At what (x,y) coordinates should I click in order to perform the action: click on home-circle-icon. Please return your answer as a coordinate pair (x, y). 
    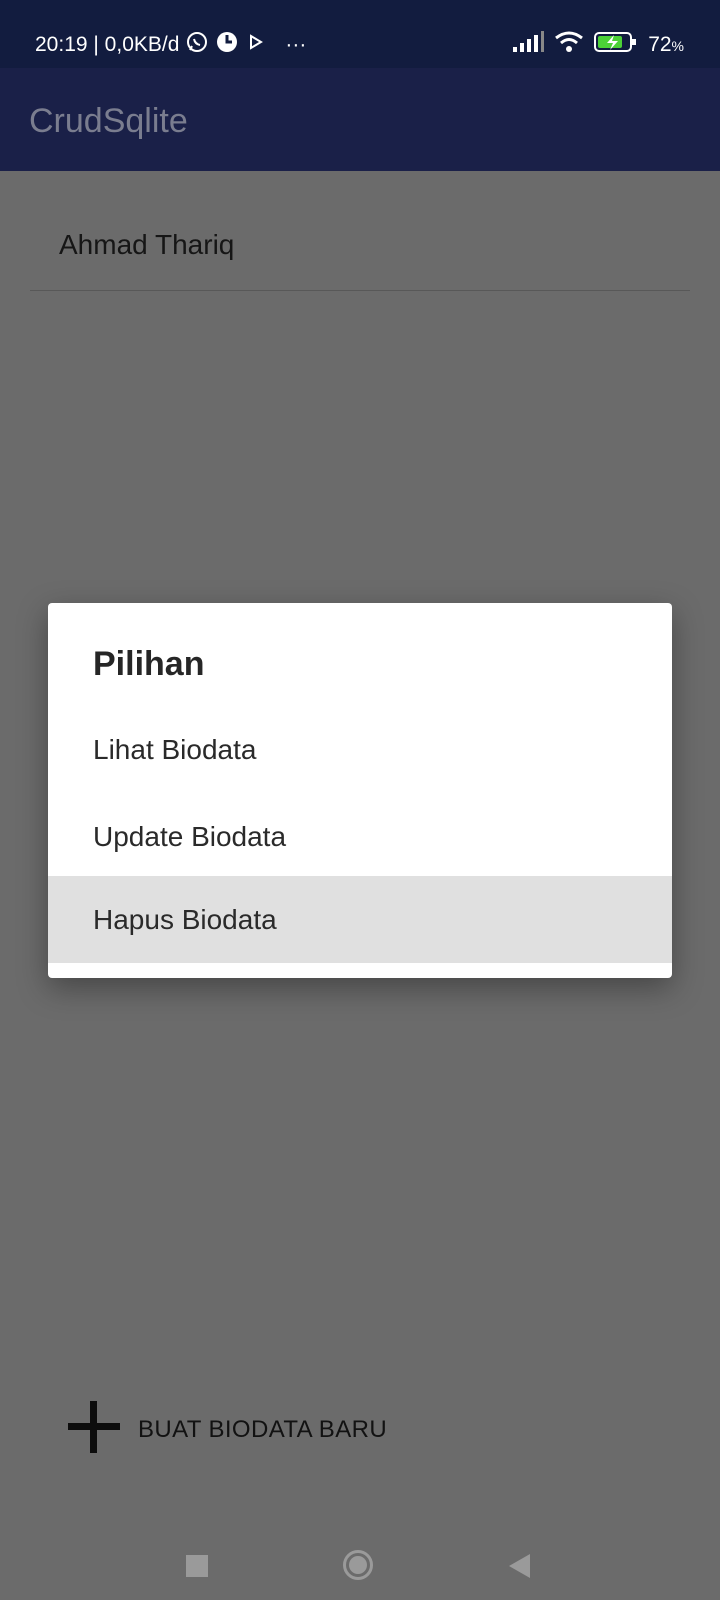
    Looking at the image, I should click on (358, 1565).